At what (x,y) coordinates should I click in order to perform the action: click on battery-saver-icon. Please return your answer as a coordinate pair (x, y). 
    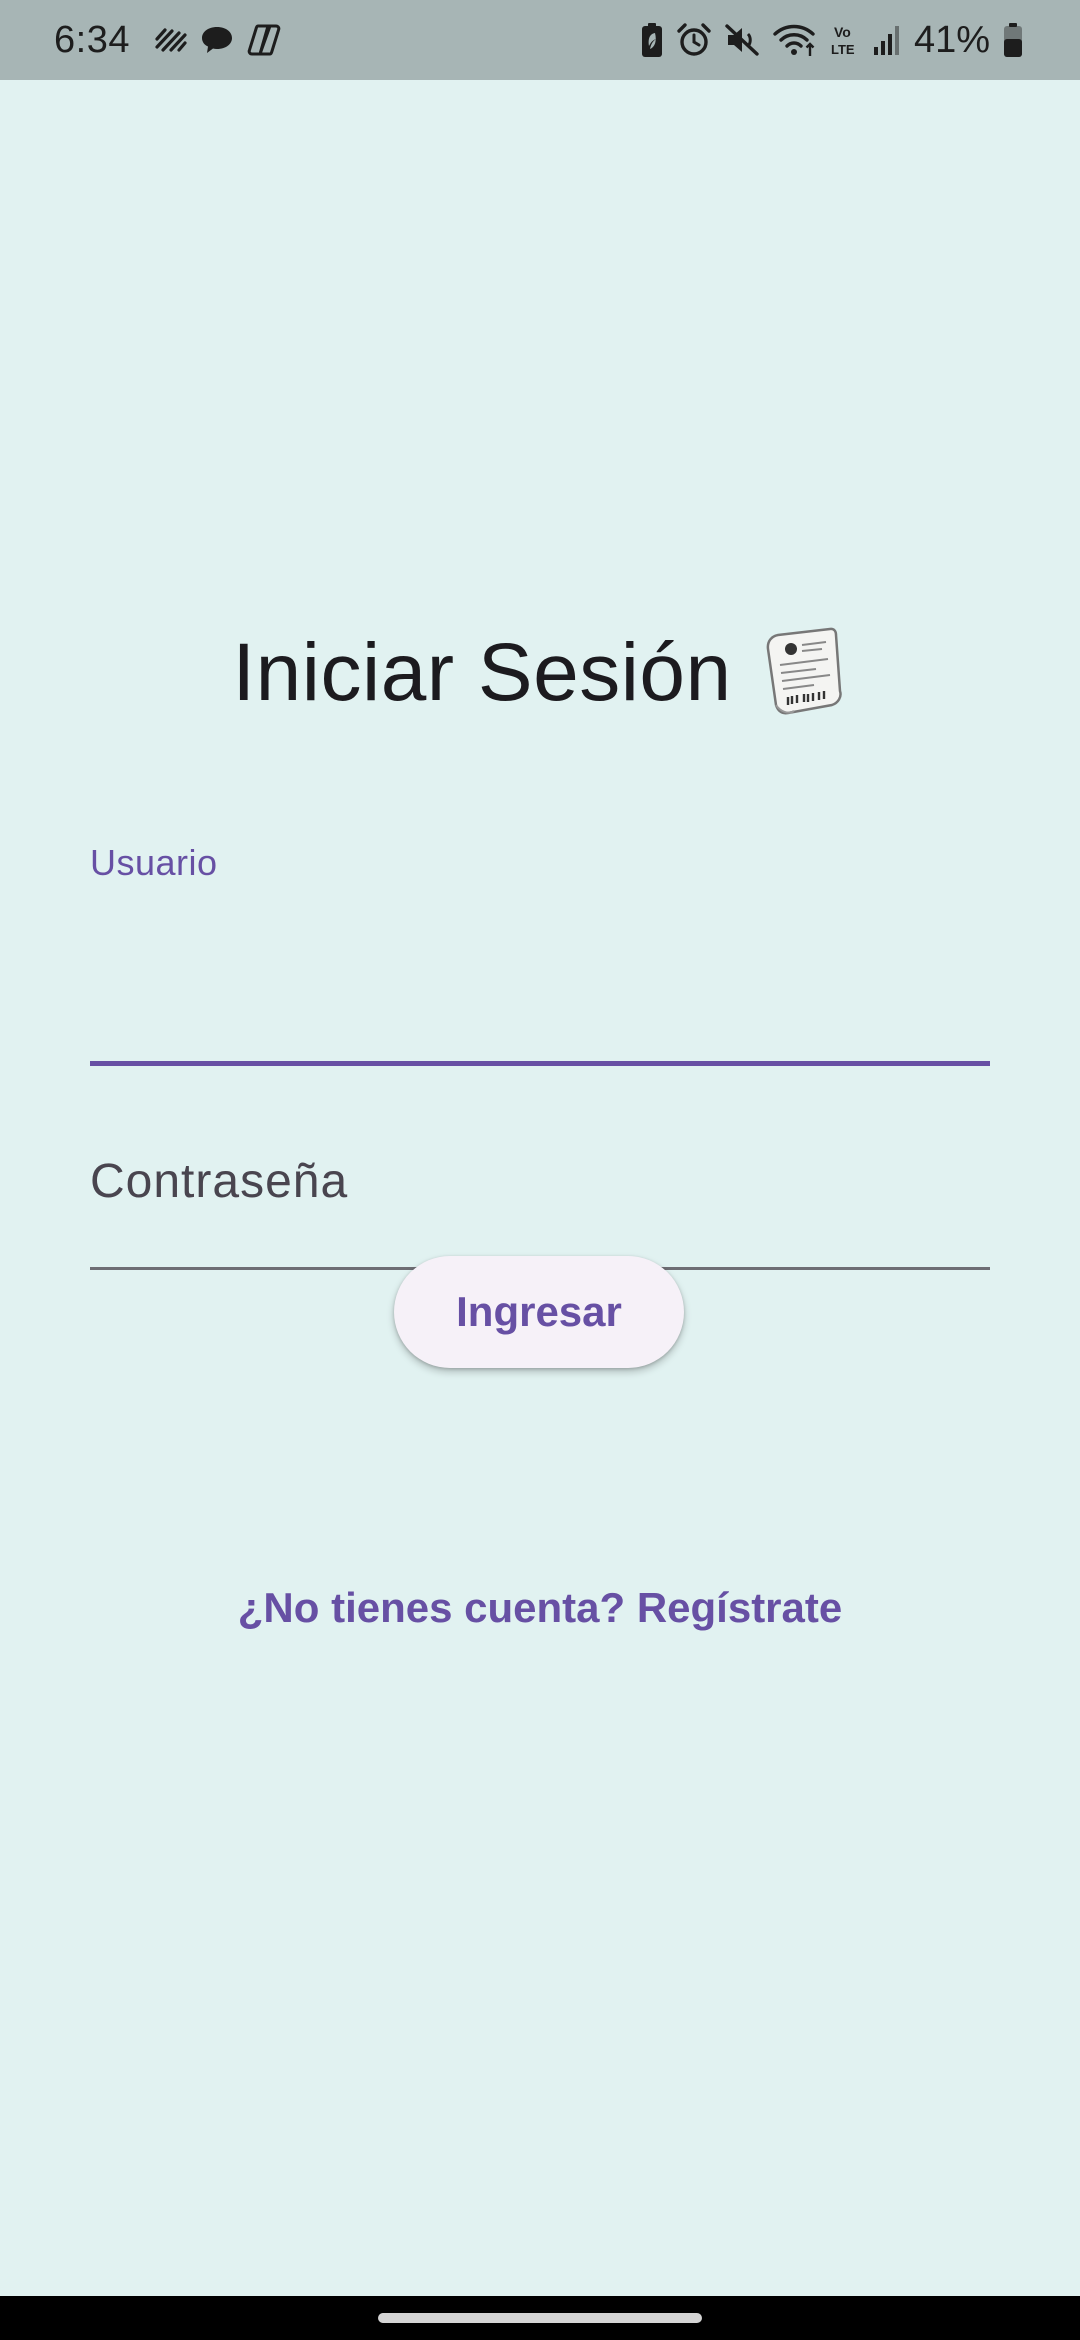
    Looking at the image, I should click on (652, 40).